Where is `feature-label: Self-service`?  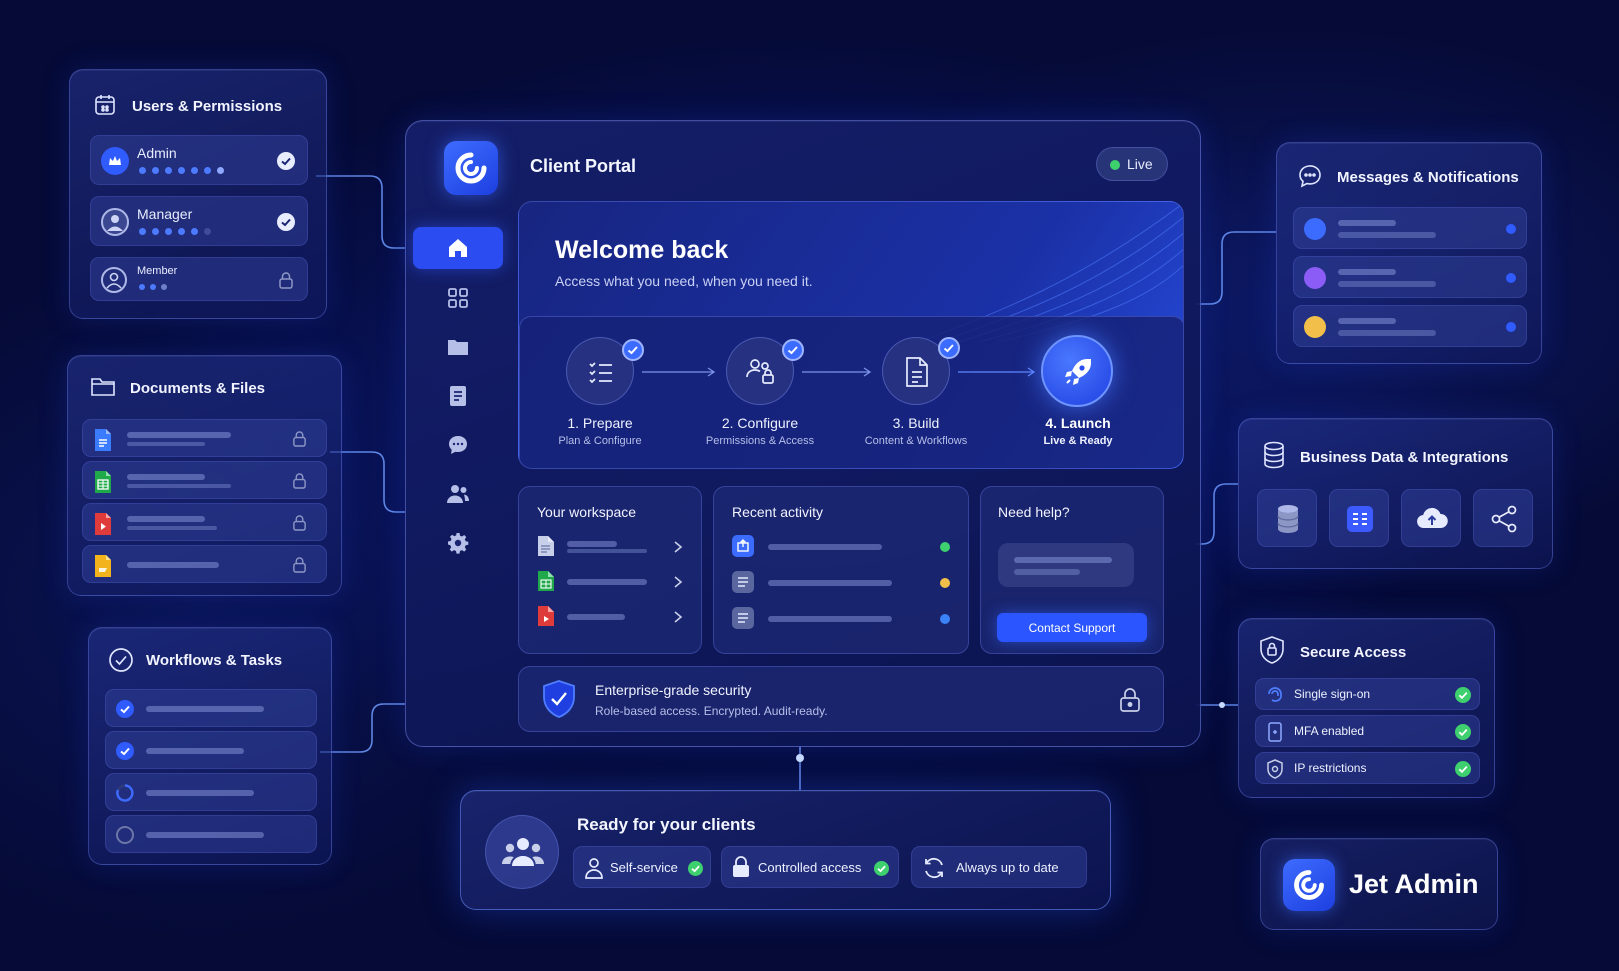 feature-label: Self-service is located at coordinates (644, 867).